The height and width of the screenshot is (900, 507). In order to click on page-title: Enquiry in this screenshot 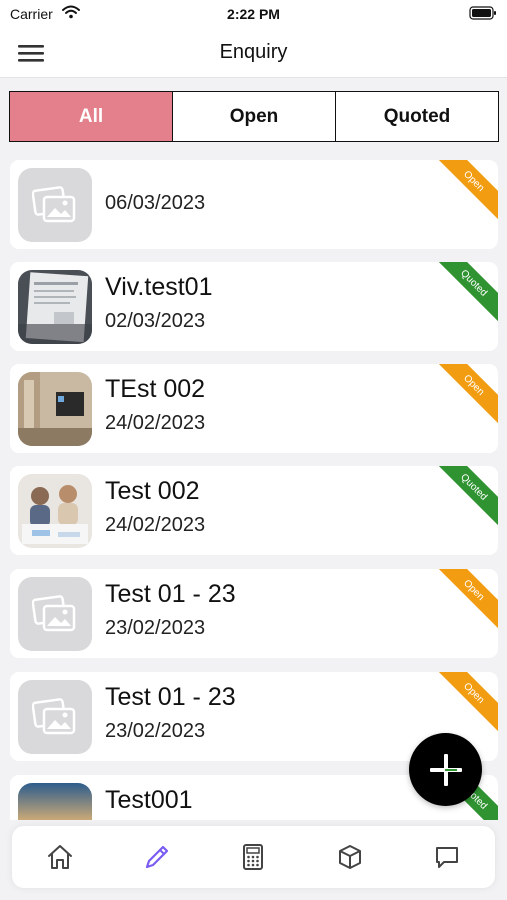, I will do `click(253, 52)`.